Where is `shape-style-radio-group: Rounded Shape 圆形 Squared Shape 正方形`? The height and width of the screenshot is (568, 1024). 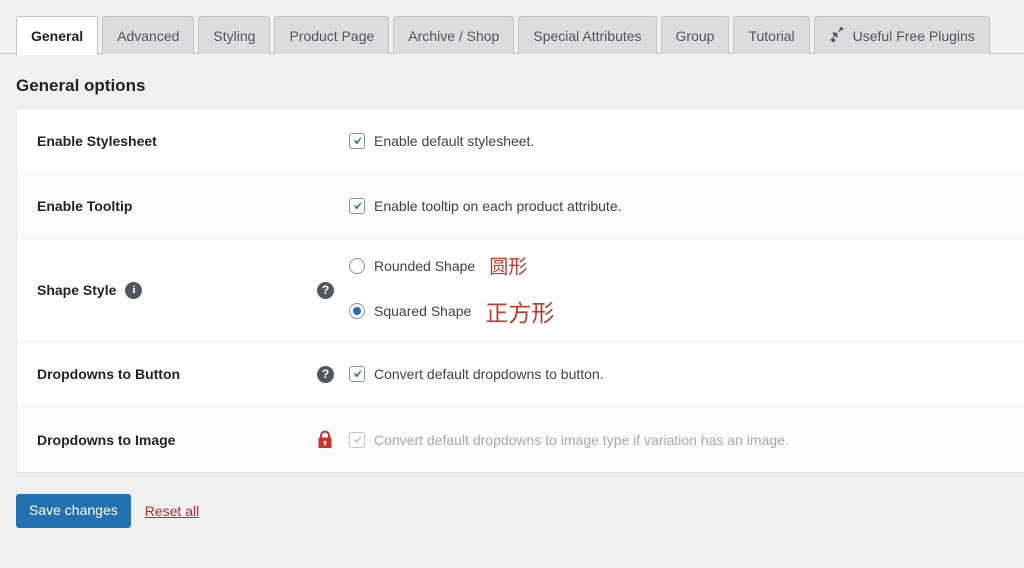
shape-style-radio-group: Rounded Shape 圆形 Squared Shape 正方形 is located at coordinates (451, 290).